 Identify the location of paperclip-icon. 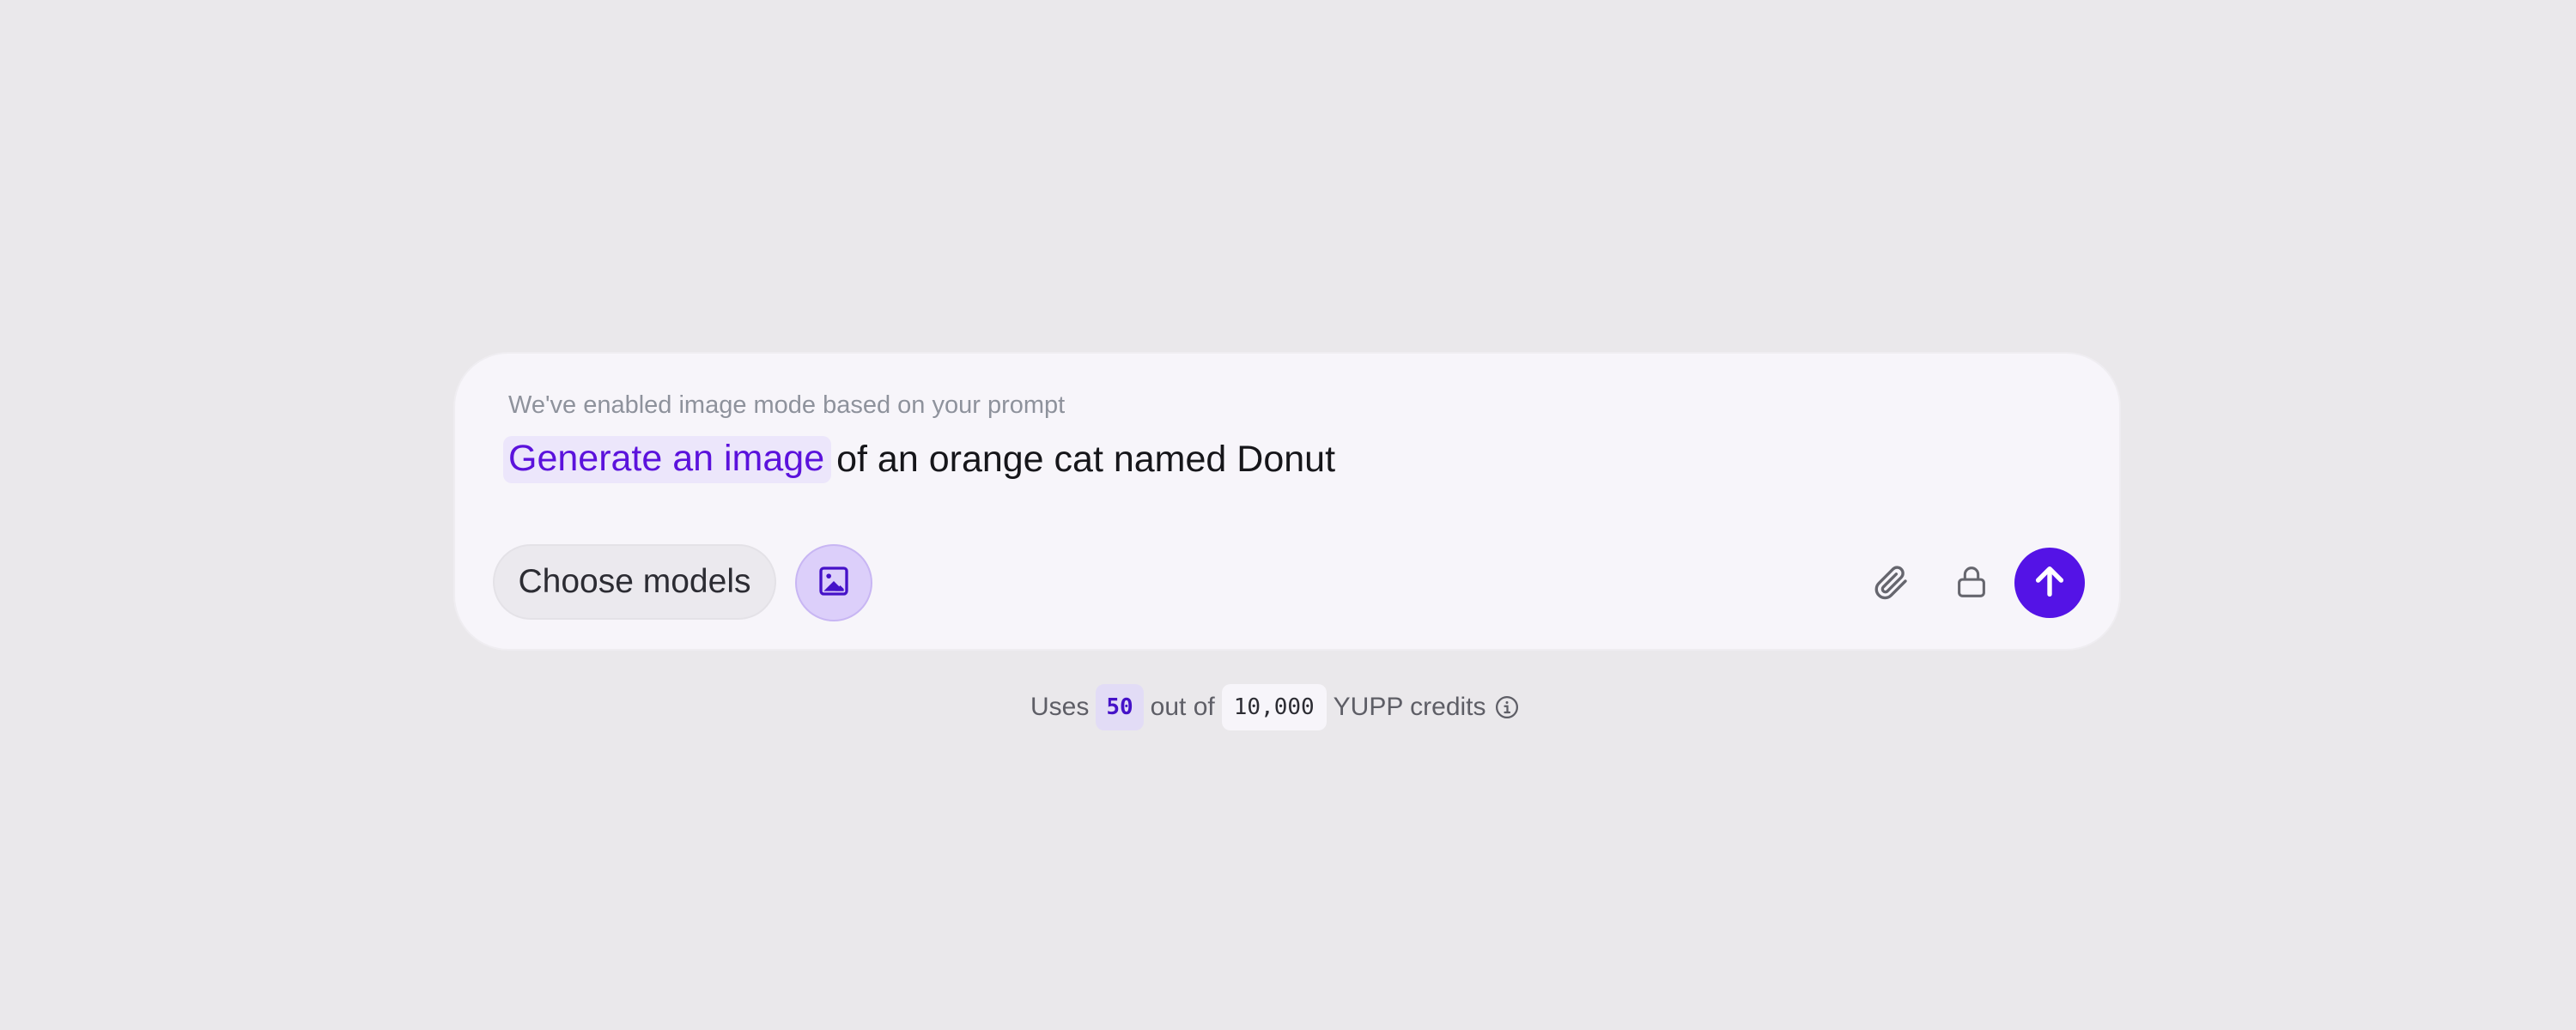
(1890, 584).